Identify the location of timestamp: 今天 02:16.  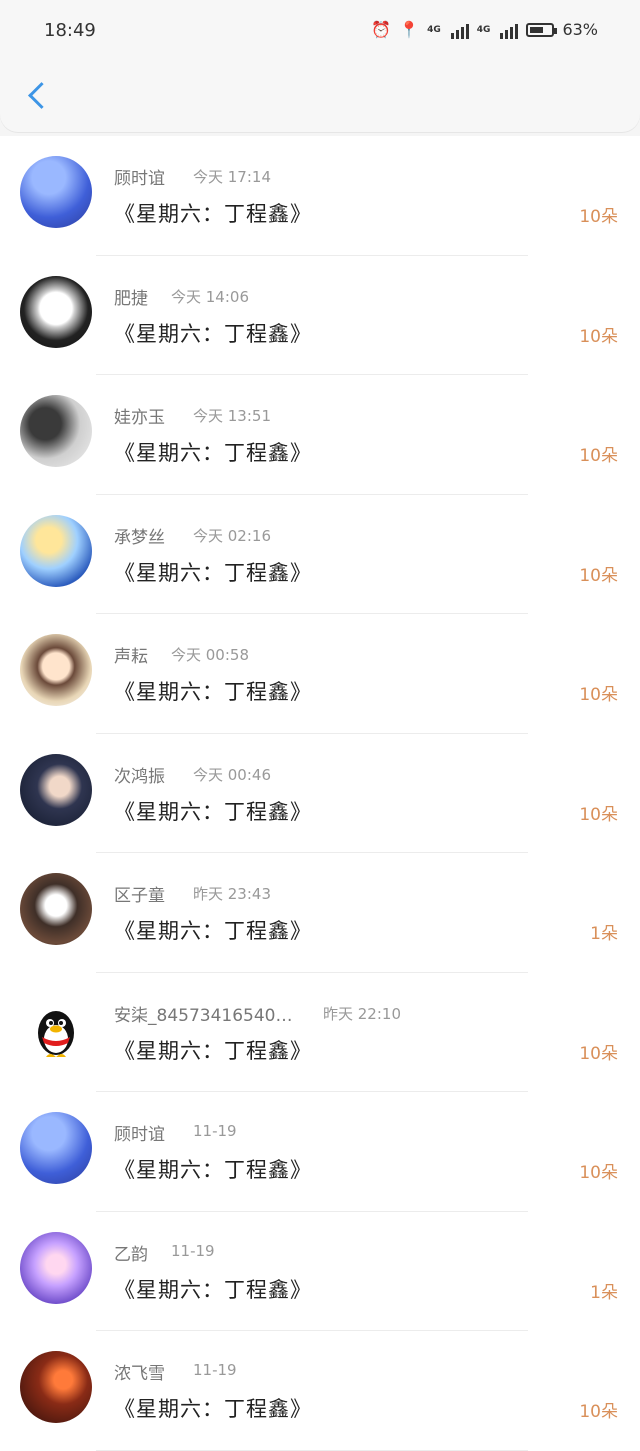
(232, 535).